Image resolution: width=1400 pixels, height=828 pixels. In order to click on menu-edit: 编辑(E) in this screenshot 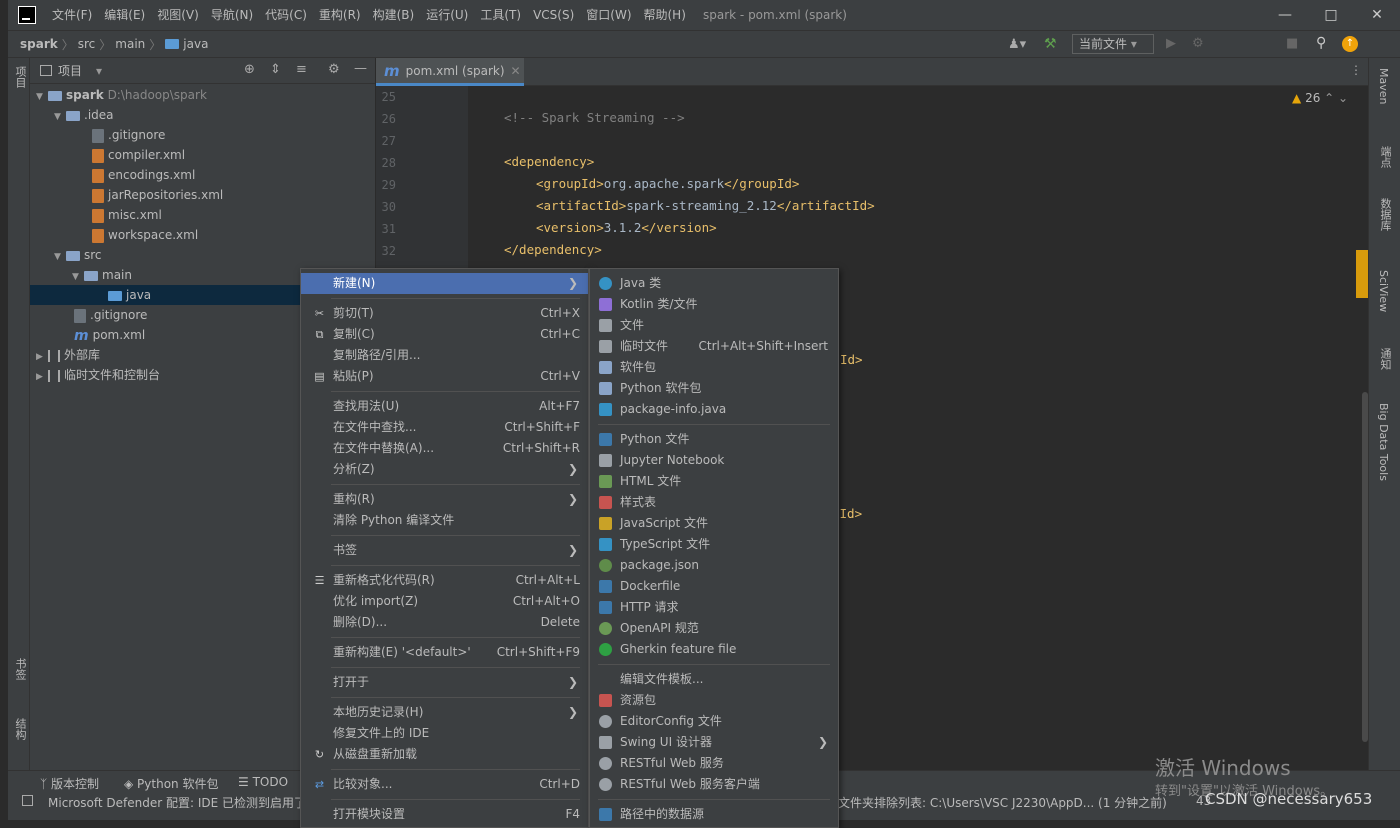, I will do `click(124, 15)`.